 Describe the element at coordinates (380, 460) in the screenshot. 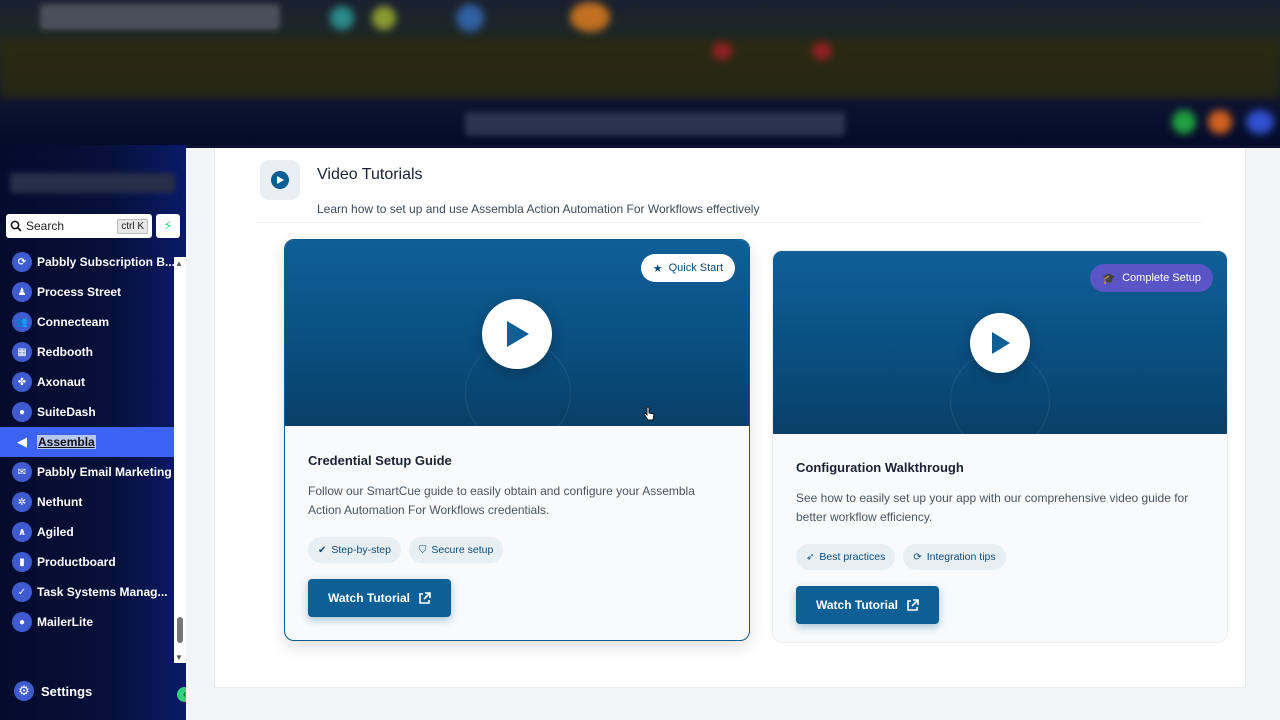

I see `card-title: Credential Setup Guide` at that location.